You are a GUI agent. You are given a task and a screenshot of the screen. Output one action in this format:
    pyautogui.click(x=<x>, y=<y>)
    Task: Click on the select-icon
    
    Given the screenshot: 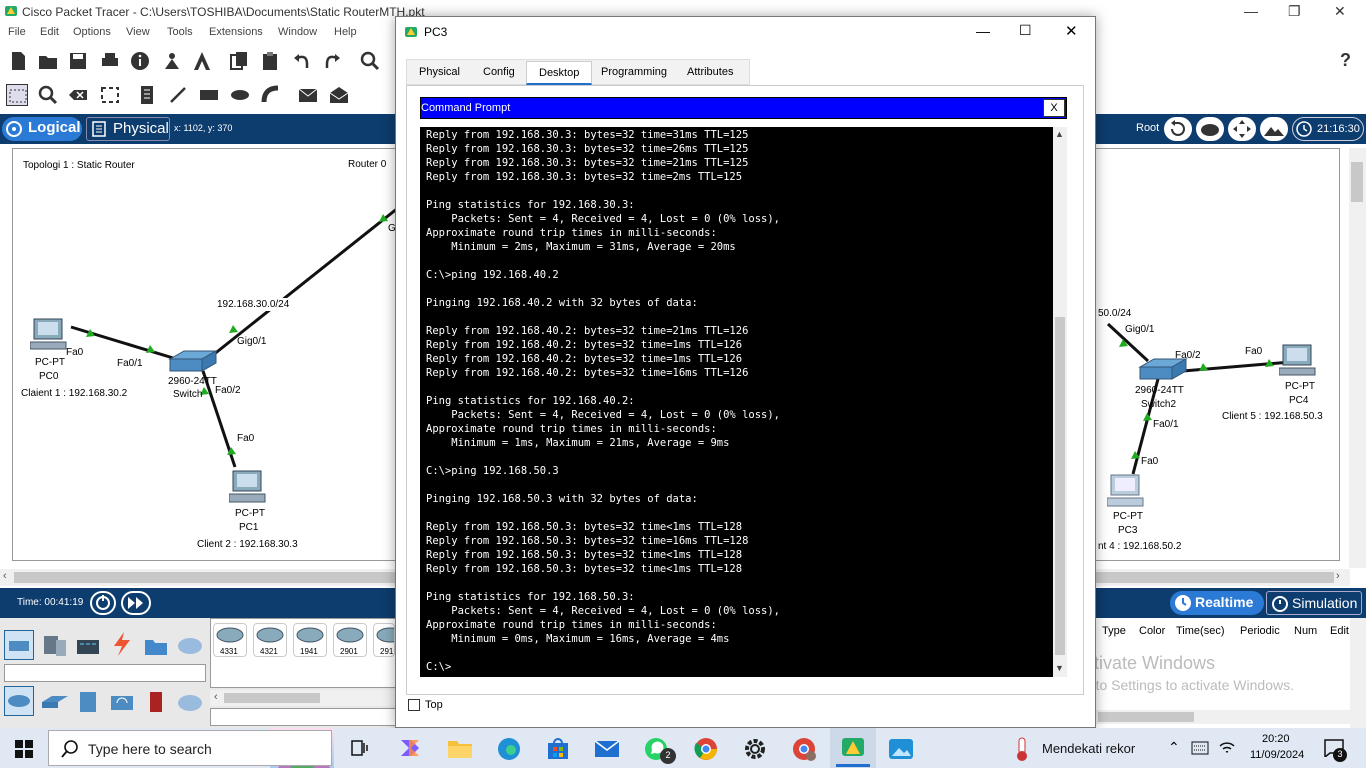 What is the action you would take?
    pyautogui.click(x=17, y=95)
    